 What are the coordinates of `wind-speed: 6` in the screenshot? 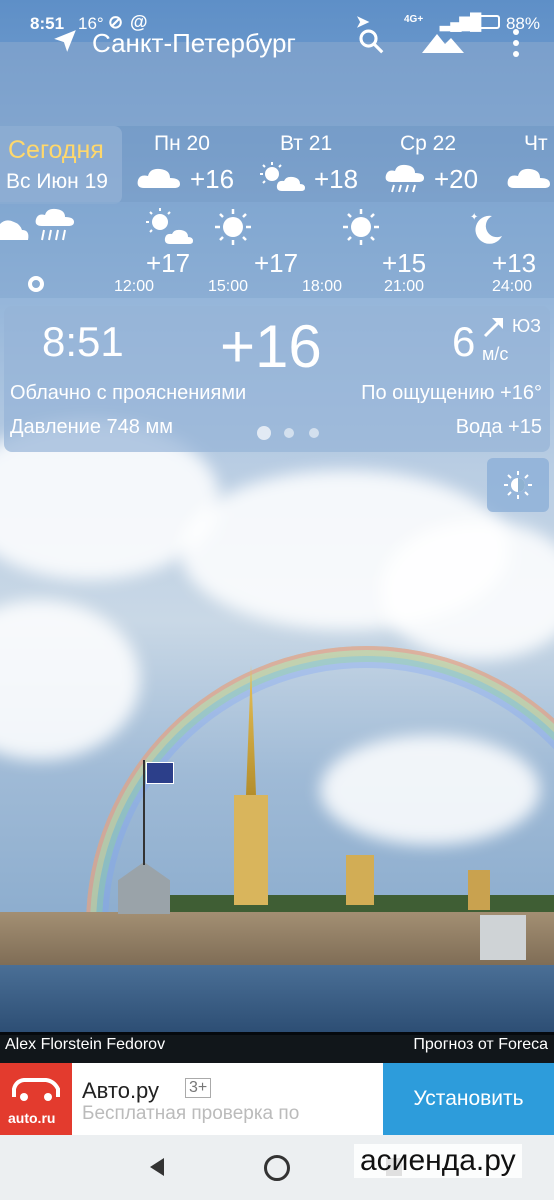 It's located at (464, 341).